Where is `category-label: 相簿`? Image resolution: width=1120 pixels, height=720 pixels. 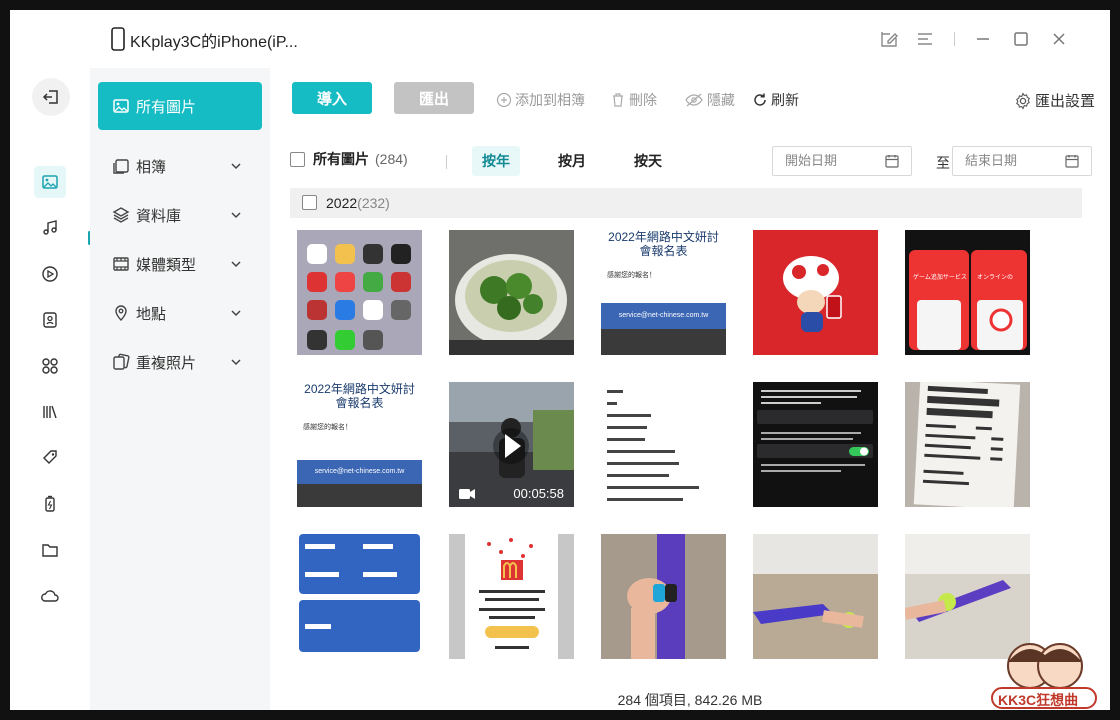
category-label: 相簿 is located at coordinates (151, 167).